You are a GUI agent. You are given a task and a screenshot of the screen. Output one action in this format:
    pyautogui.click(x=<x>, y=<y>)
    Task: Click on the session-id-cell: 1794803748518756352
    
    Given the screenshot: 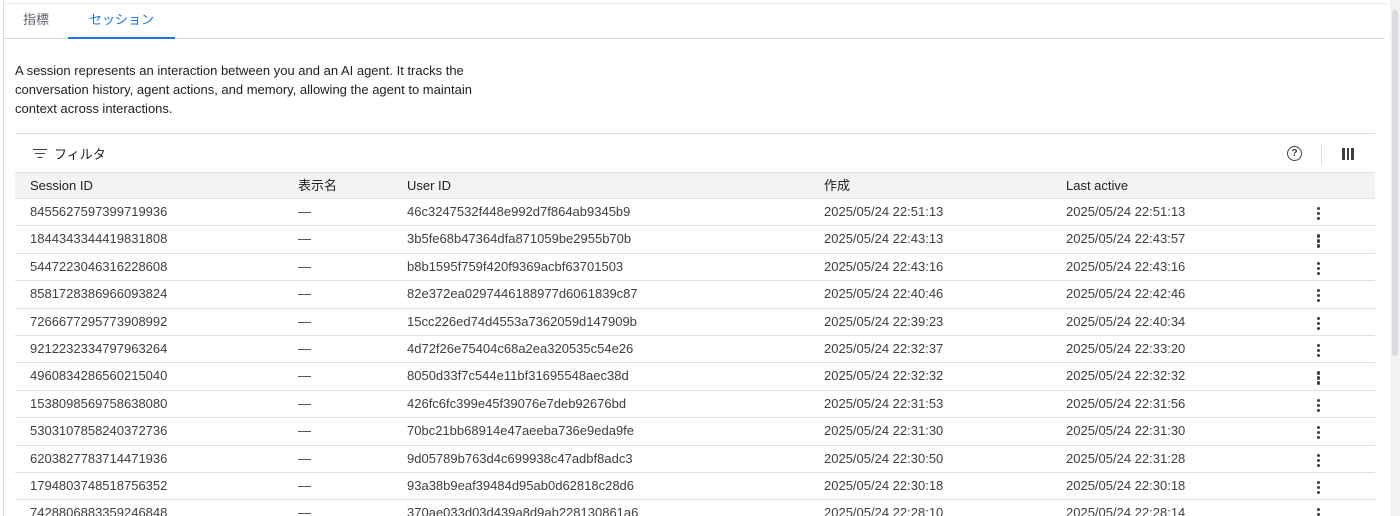 What is the action you would take?
    pyautogui.click(x=99, y=485)
    